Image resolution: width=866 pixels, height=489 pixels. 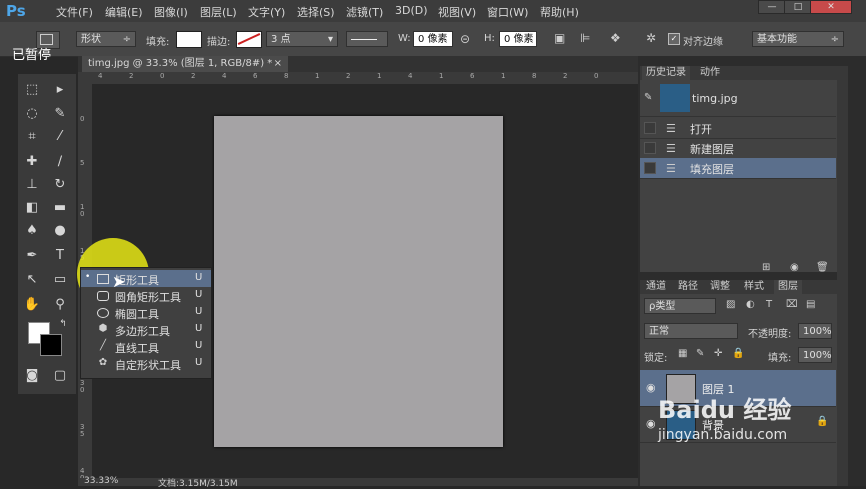 I want to click on flyout-item-polygon: ⬢ 多边形工具 U, so click(x=146, y=329).